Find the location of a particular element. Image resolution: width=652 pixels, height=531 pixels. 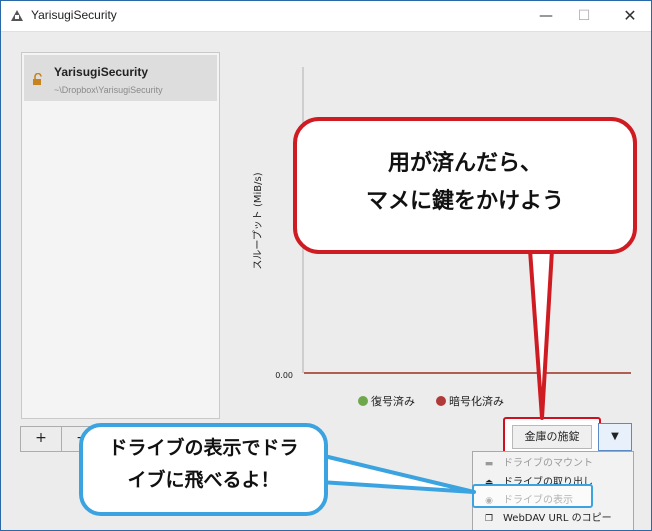

callout-reveal-drive-text: ドライブの表示でドラ イブに飛べるよ！ is located at coordinates (203, 464).